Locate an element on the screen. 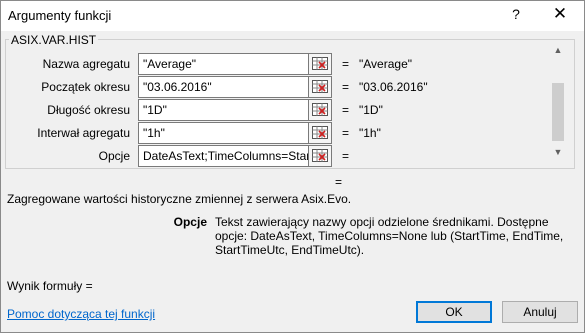 The width and height of the screenshot is (585, 333). argument-help-name: Opcje is located at coordinates (190, 222).